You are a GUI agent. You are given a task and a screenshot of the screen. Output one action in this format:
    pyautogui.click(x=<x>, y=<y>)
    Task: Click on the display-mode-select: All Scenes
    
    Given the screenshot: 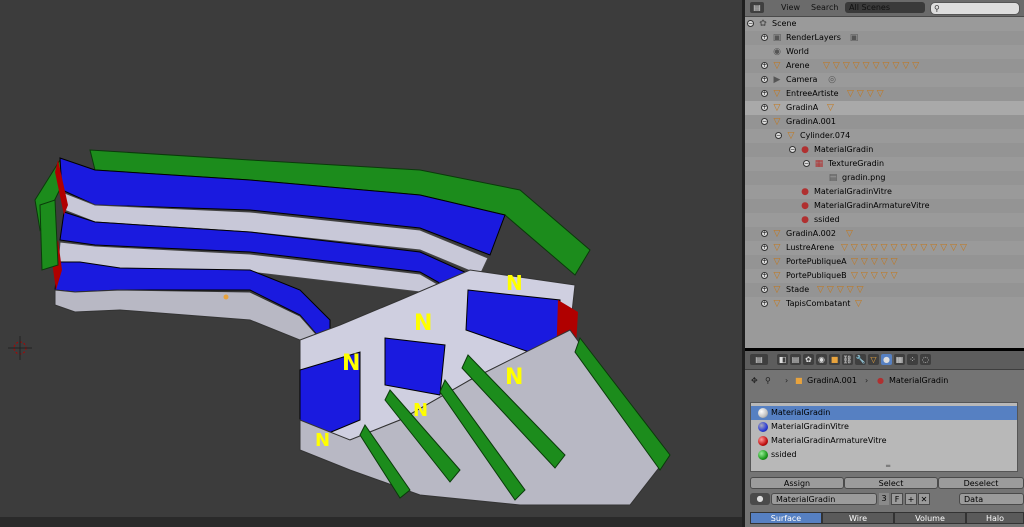 What is the action you would take?
    pyautogui.click(x=885, y=7)
    